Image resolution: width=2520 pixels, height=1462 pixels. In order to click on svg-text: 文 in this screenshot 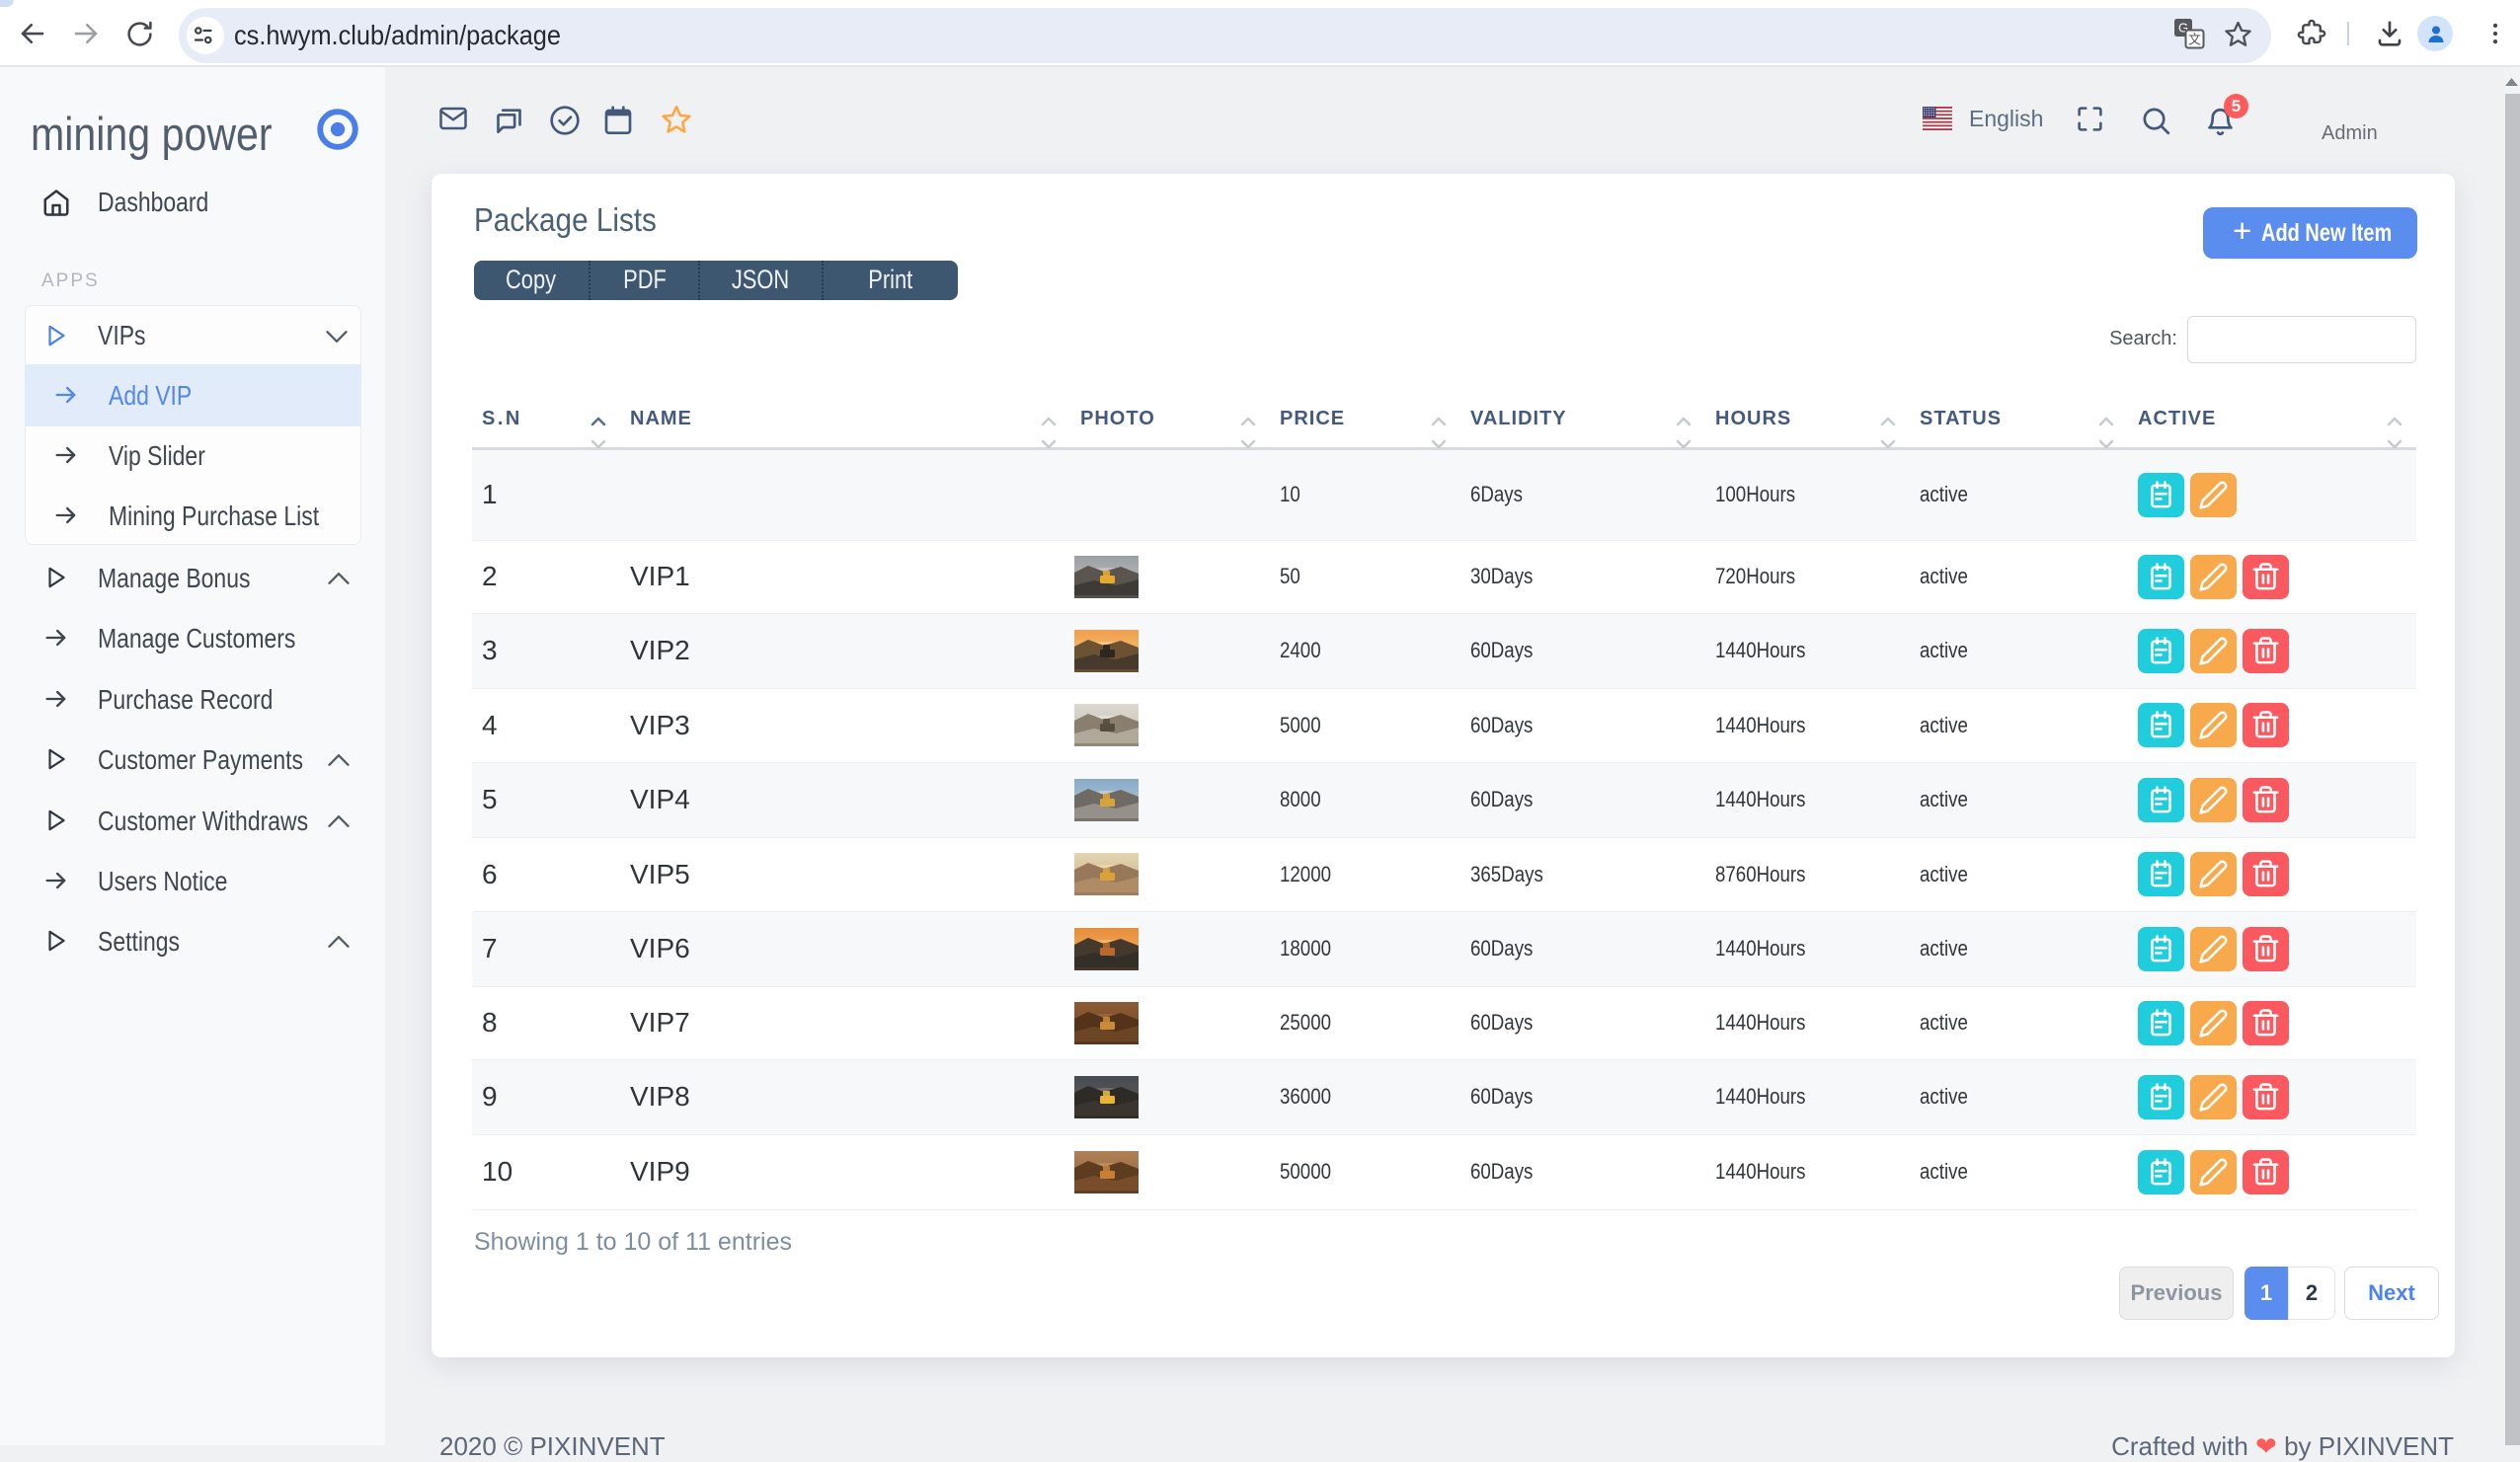, I will do `click(2194, 40)`.